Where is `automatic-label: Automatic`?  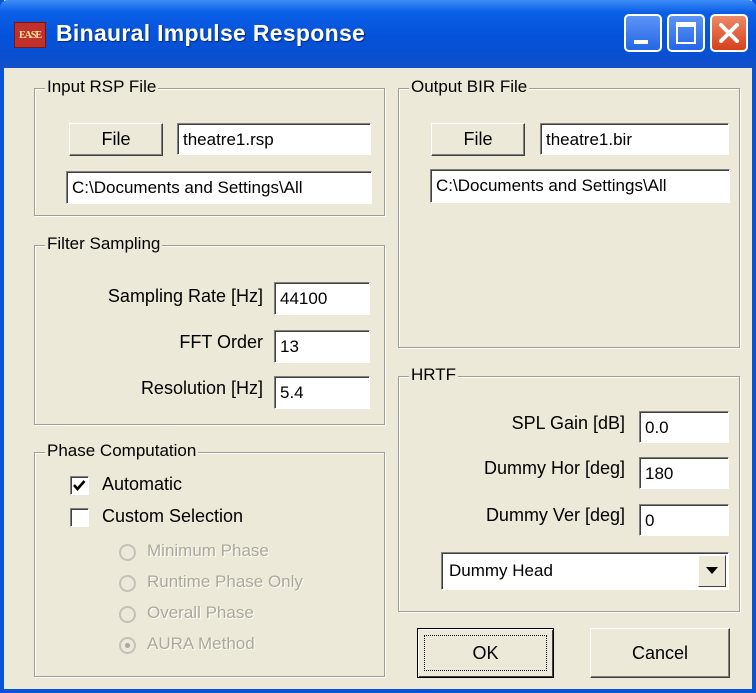 automatic-label: Automatic is located at coordinates (142, 484).